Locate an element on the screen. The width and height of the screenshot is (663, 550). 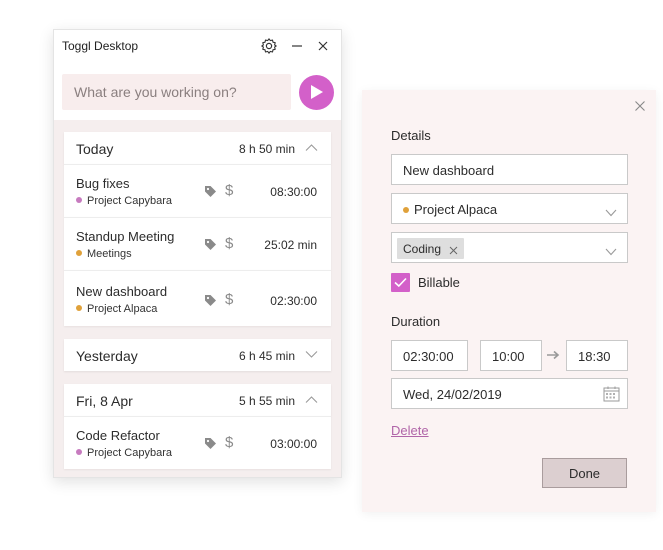
entry-duration: 25:02 min is located at coordinates (290, 245).